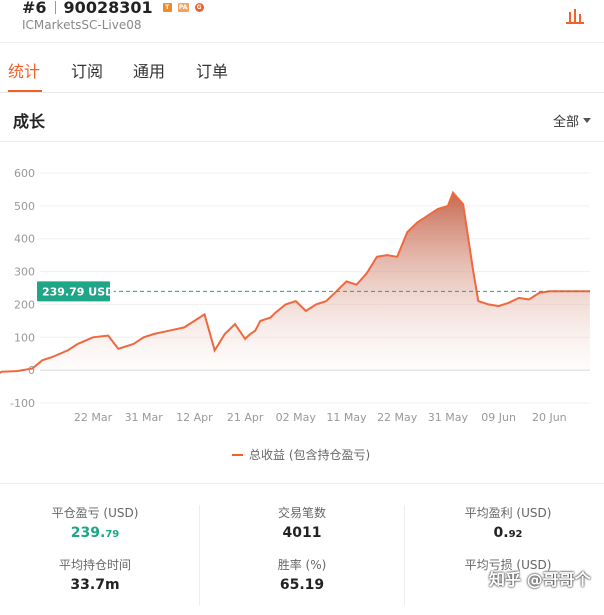 This screenshot has height=615, width=604. What do you see at coordinates (212, 70) in the screenshot?
I see `tab-orders: 订单` at bounding box center [212, 70].